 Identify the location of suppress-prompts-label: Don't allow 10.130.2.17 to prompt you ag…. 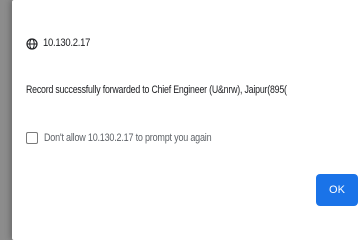
(128, 138).